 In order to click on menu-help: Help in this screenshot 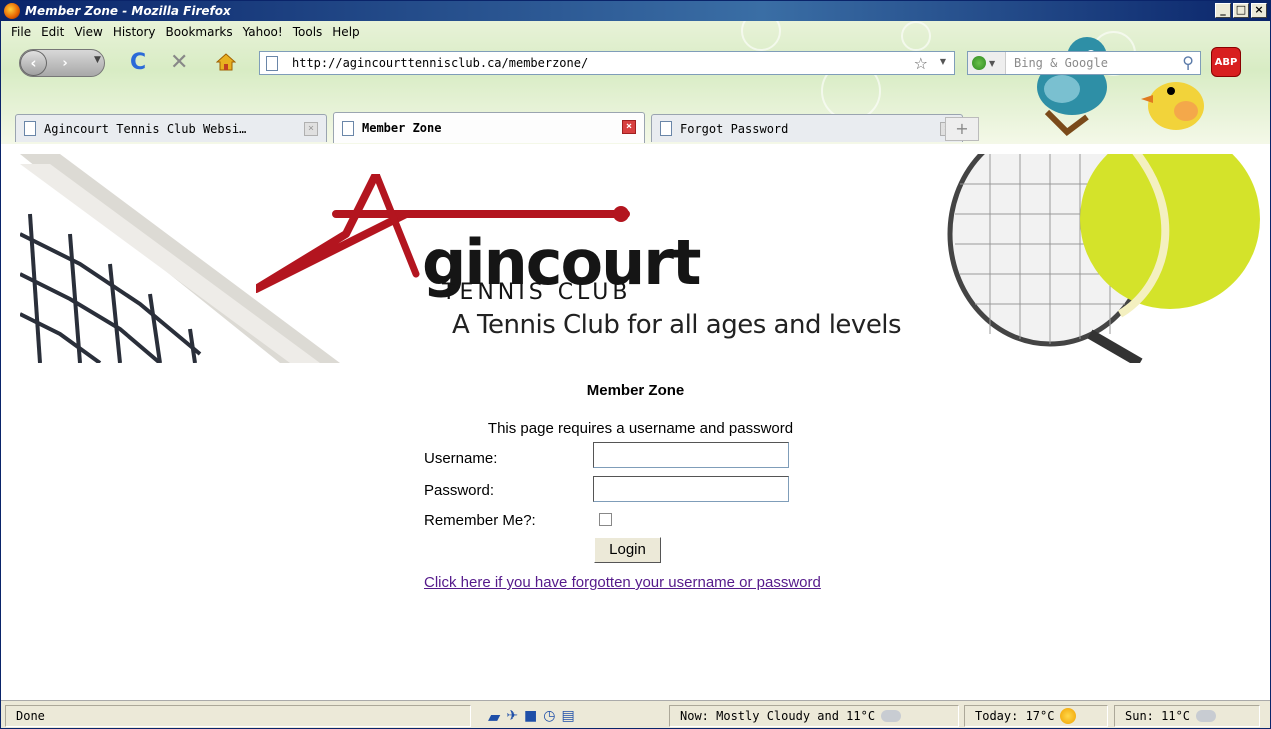, I will do `click(345, 32)`.